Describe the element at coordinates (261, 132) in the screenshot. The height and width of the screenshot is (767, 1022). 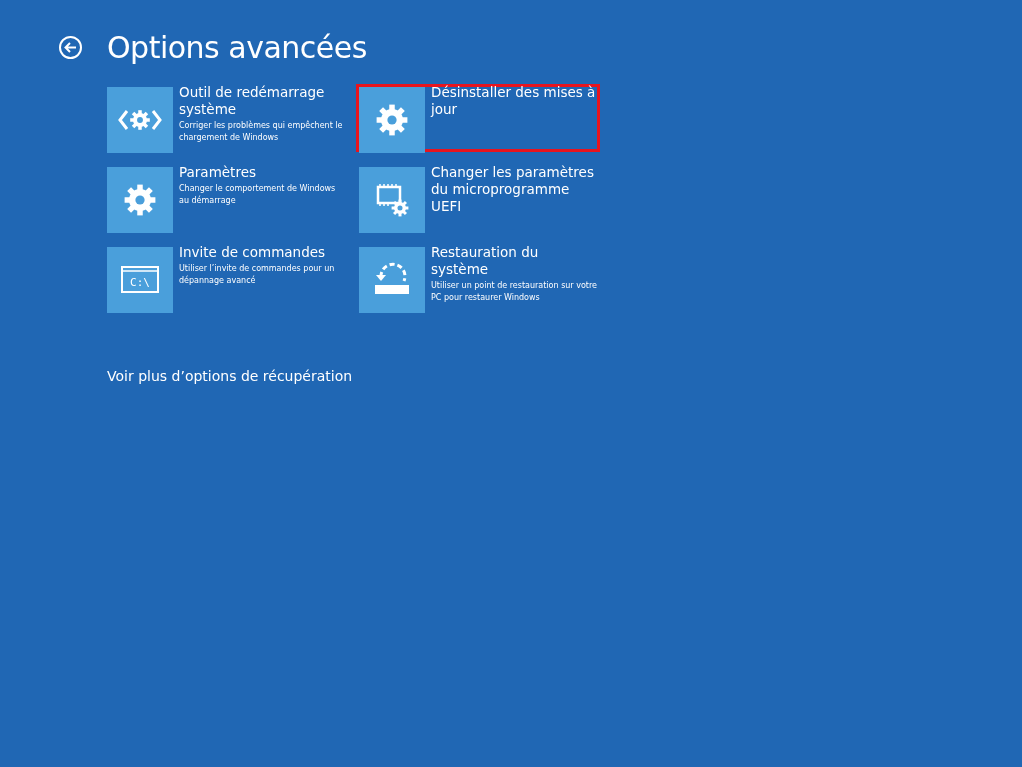
I see `option-description: Corriger les problèmes qui empêchent le chargement de Windows` at that location.